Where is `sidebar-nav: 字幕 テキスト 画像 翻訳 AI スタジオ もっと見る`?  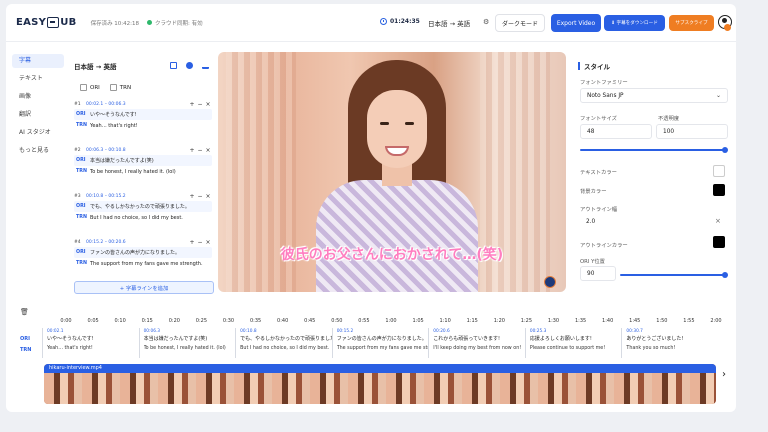 sidebar-nav: 字幕 テキスト 画像 翻訳 AI スタジオ もっと見る is located at coordinates (38, 108).